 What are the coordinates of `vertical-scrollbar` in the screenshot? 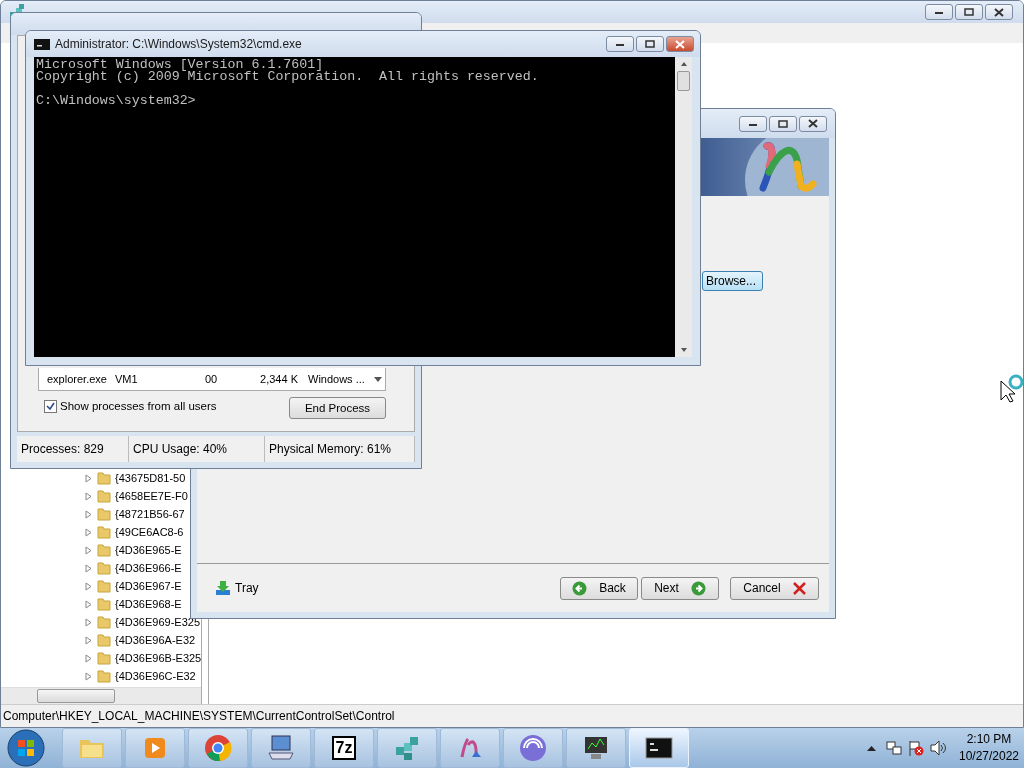 It's located at (683, 207).